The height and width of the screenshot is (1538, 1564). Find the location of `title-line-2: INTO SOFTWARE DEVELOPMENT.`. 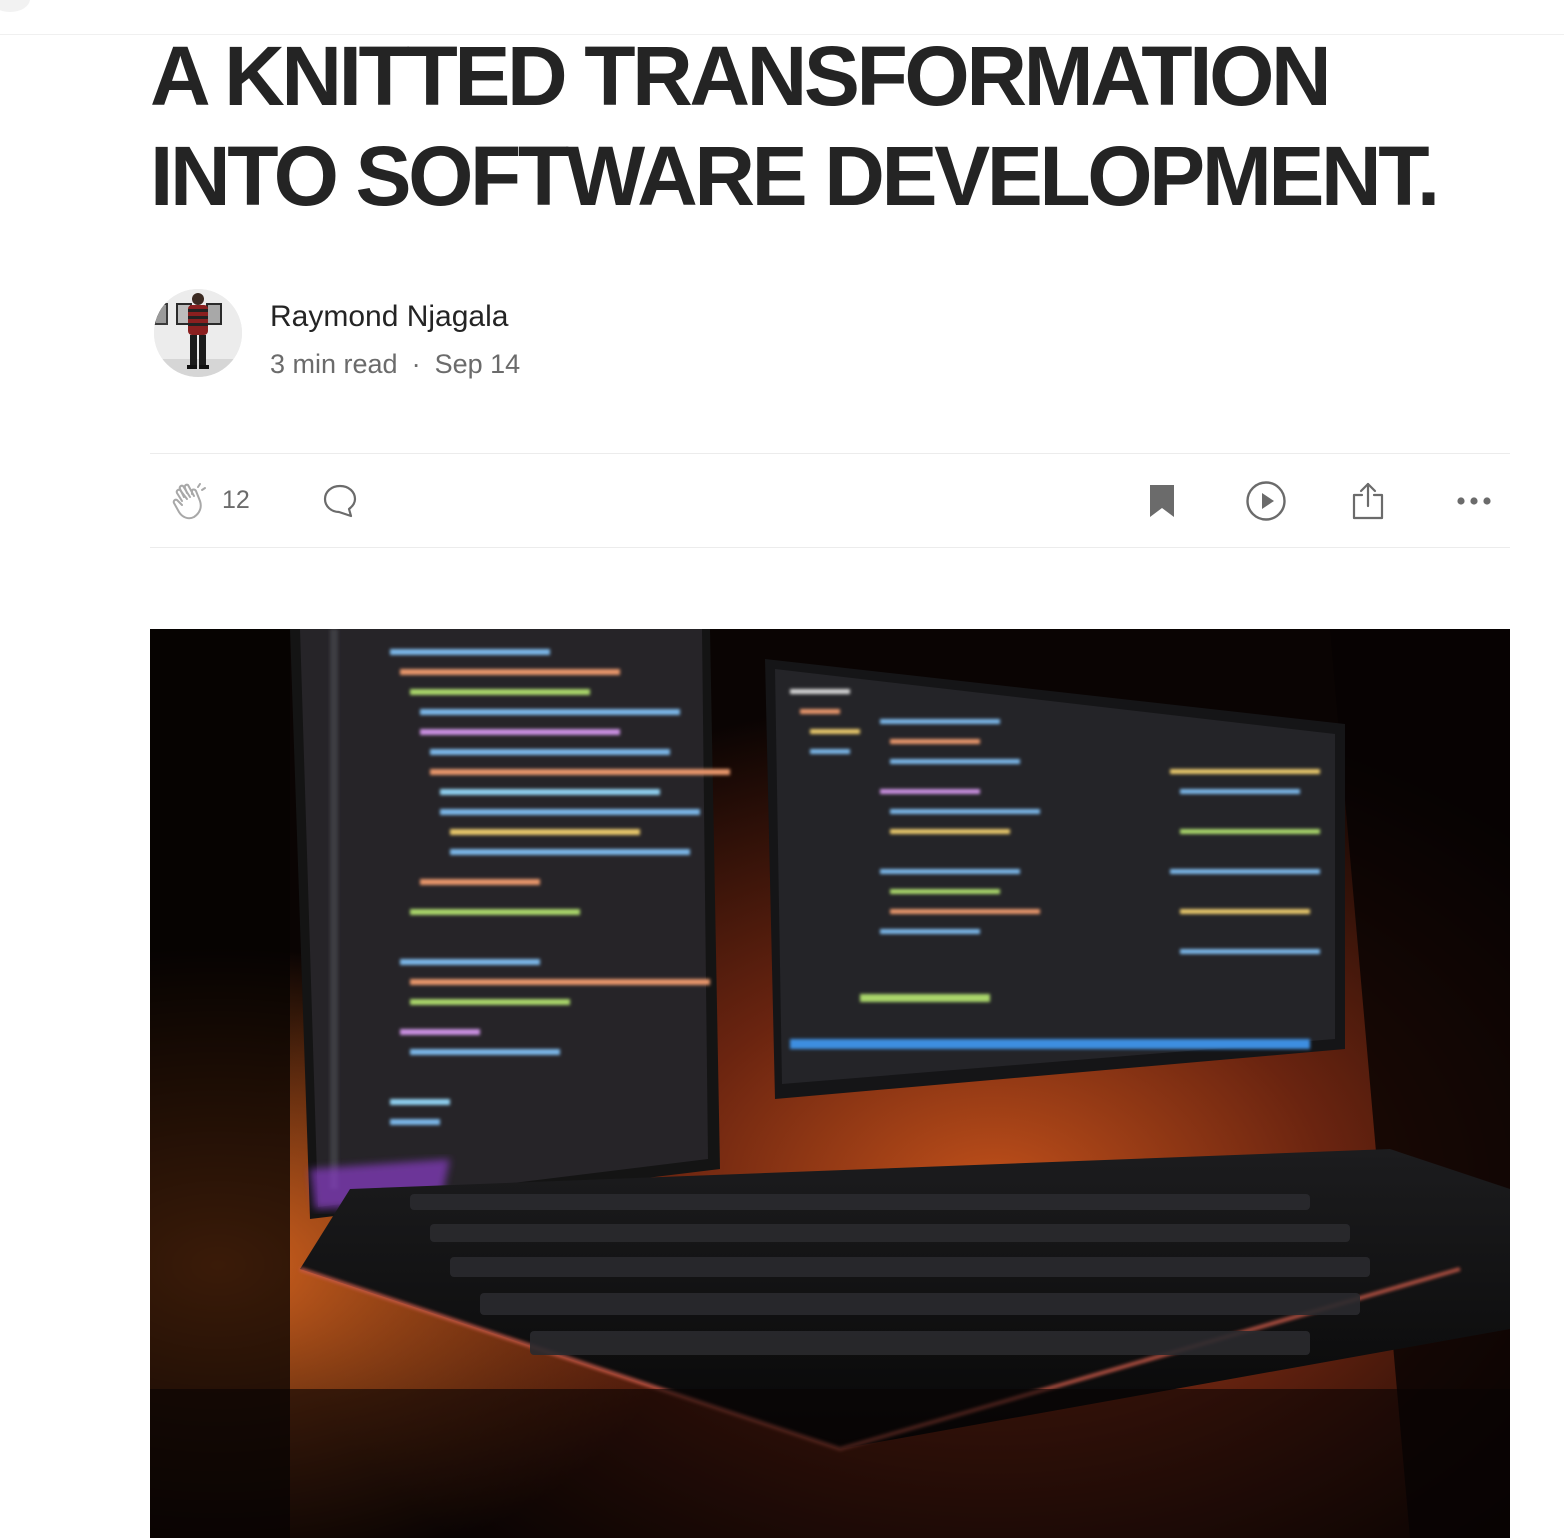

title-line-2: INTO SOFTWARE DEVELOPMENT. is located at coordinates (795, 176).